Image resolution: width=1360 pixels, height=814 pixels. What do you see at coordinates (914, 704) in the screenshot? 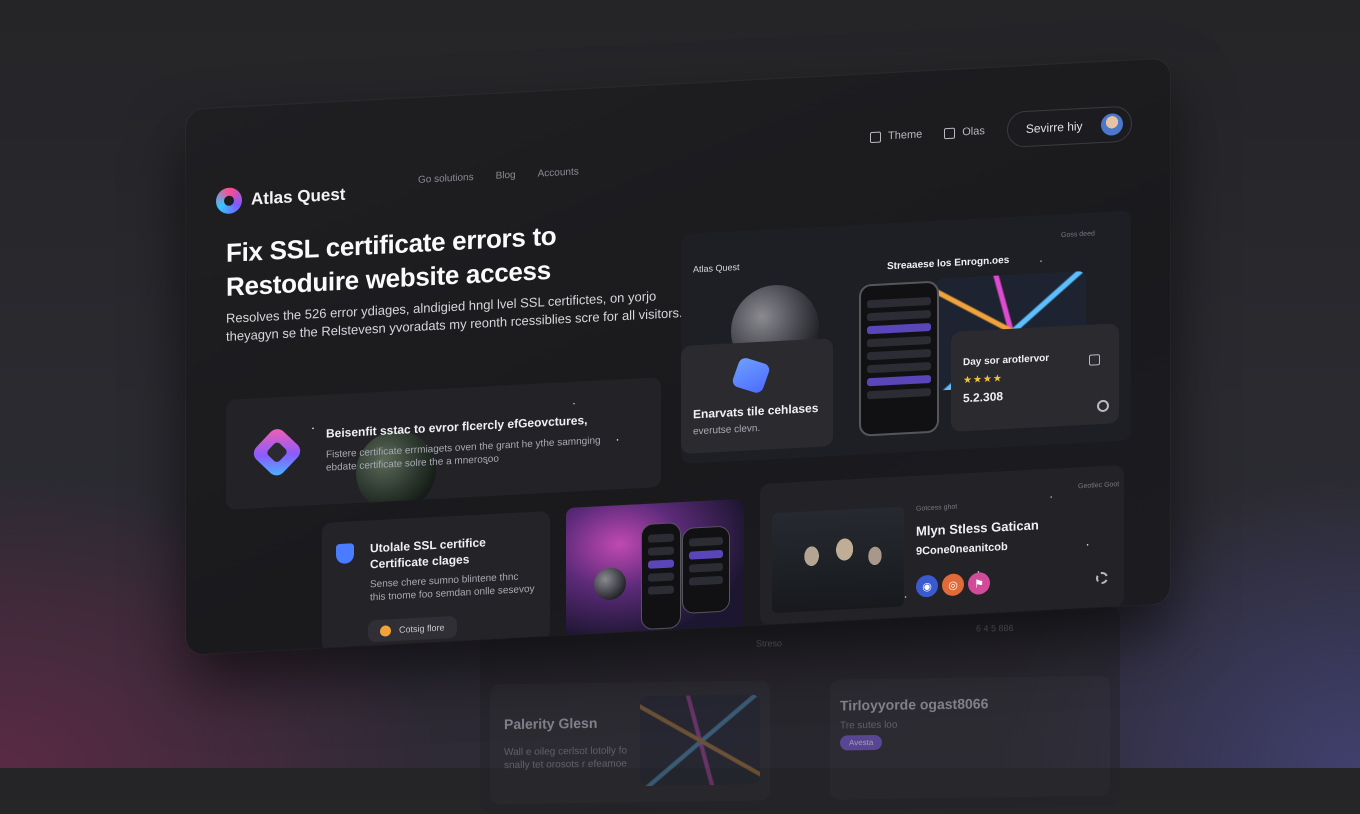
I see `ghost-right-title: Tirloyyorde ogast8066` at bounding box center [914, 704].